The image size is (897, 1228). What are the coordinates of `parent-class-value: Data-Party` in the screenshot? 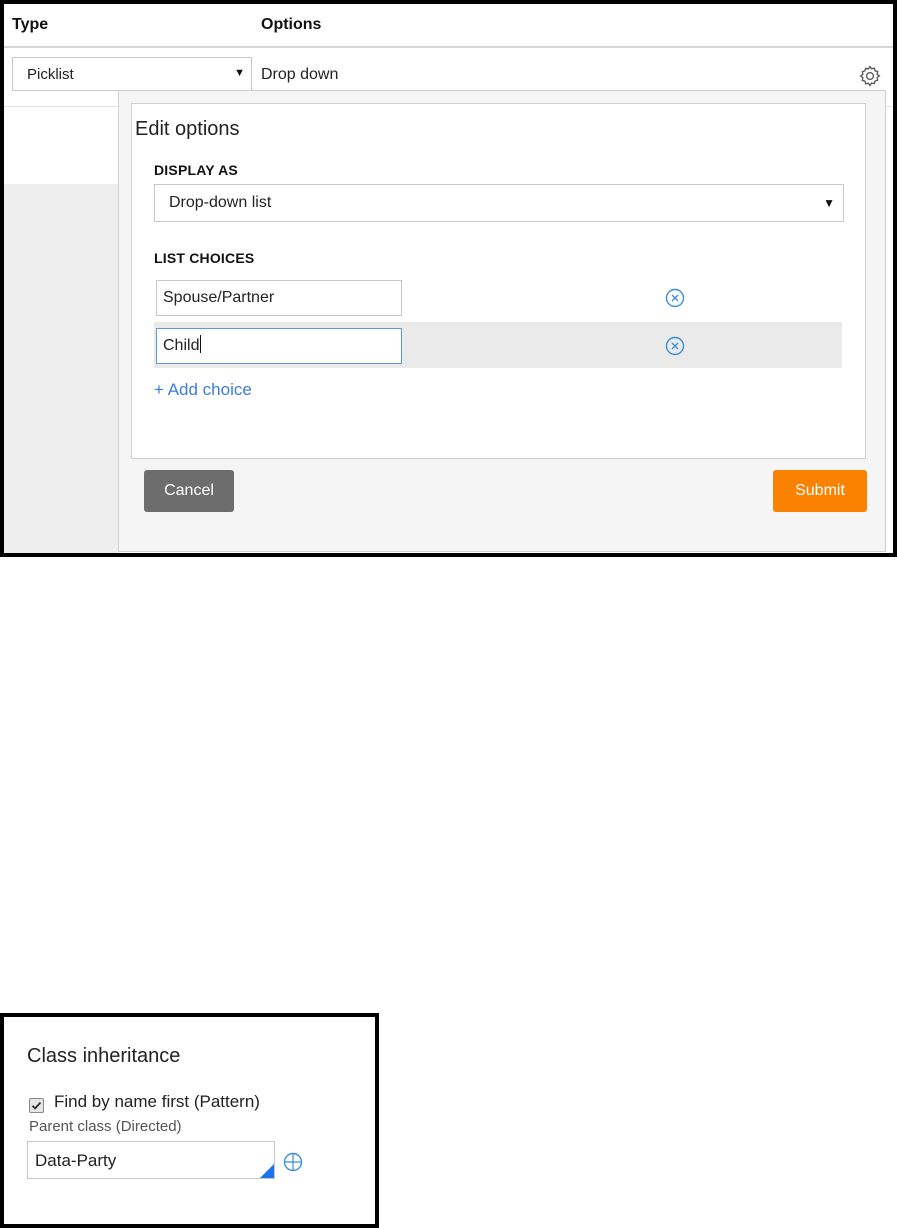 It's located at (76, 1160).